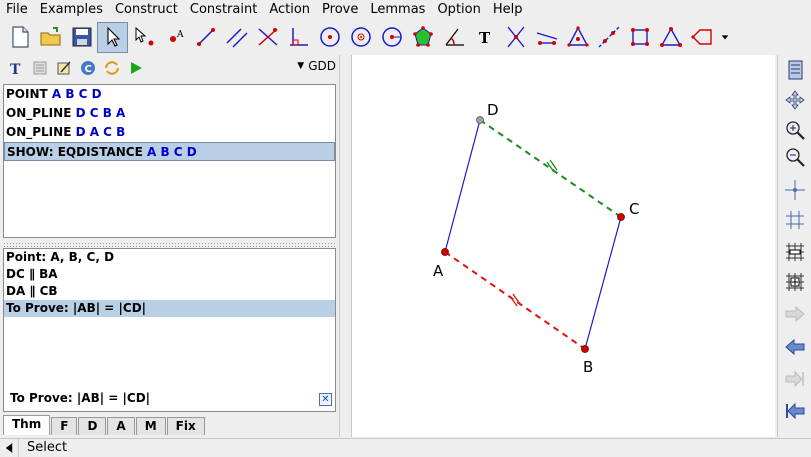  I want to click on circle-icon, so click(329, 37).